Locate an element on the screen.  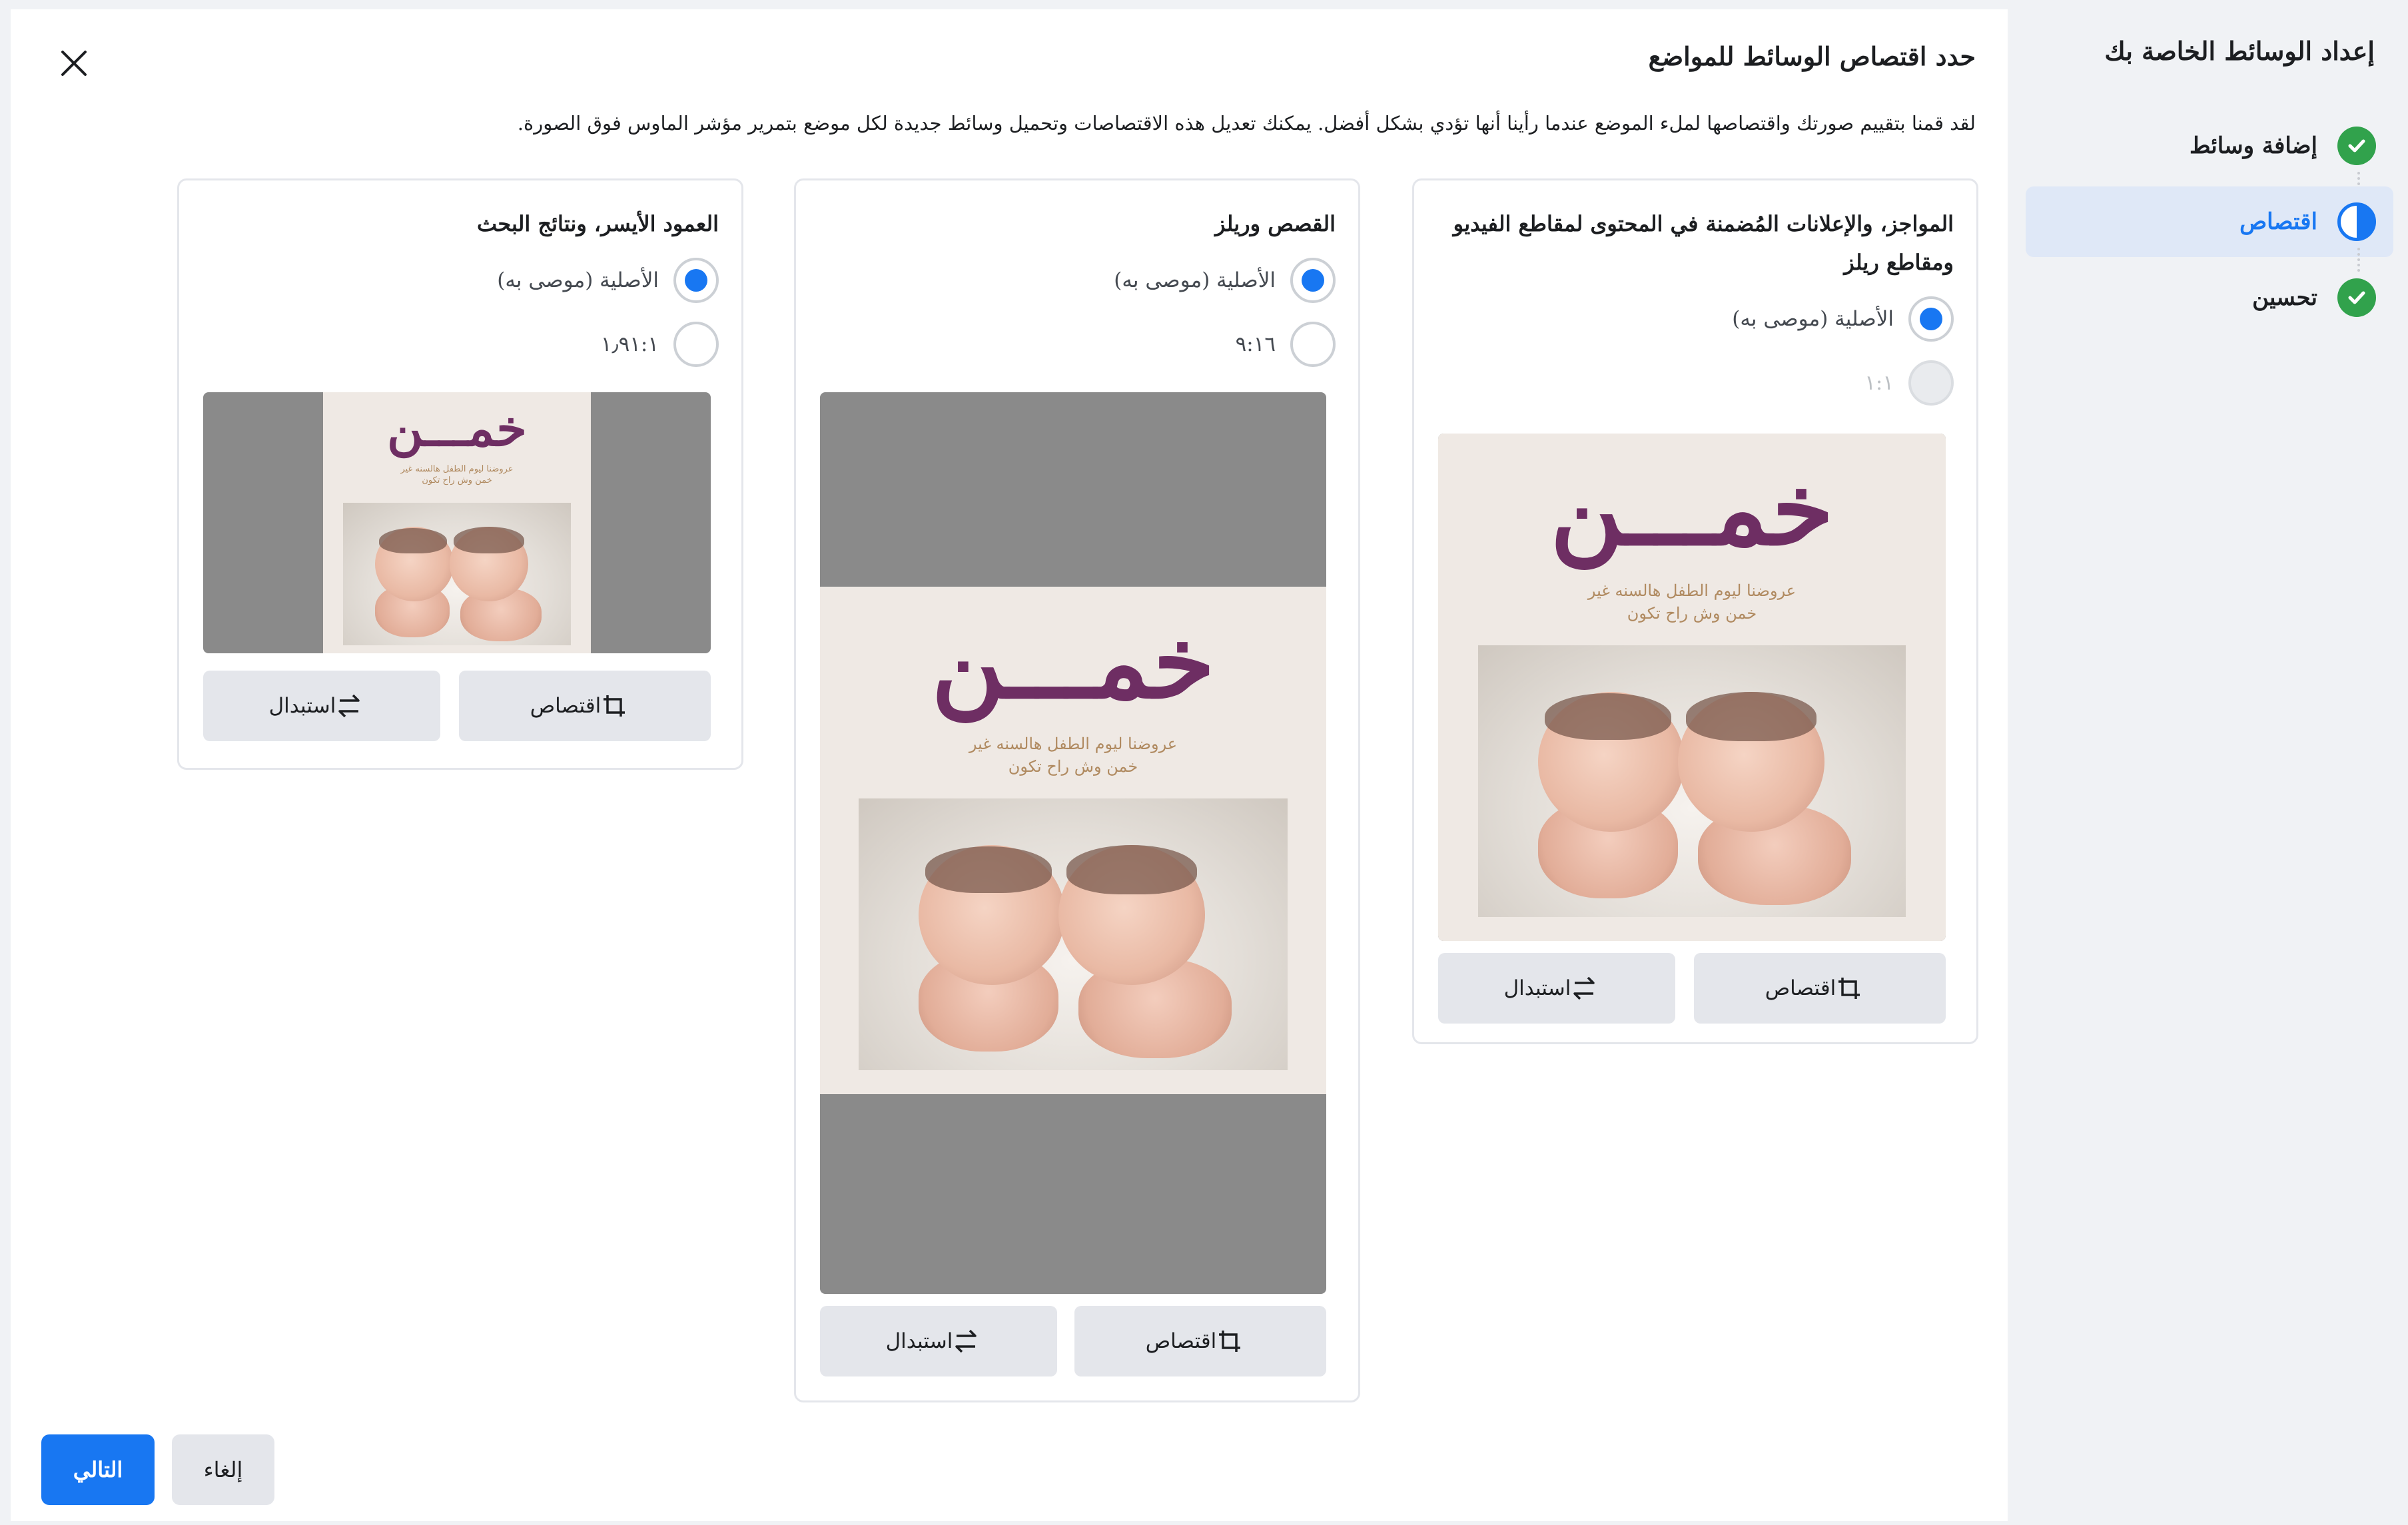
next-button: التالي is located at coordinates (98, 1469).